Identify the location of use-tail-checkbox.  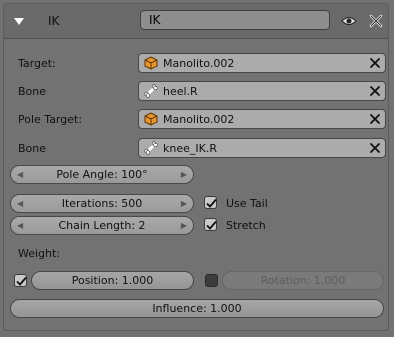
(210, 202).